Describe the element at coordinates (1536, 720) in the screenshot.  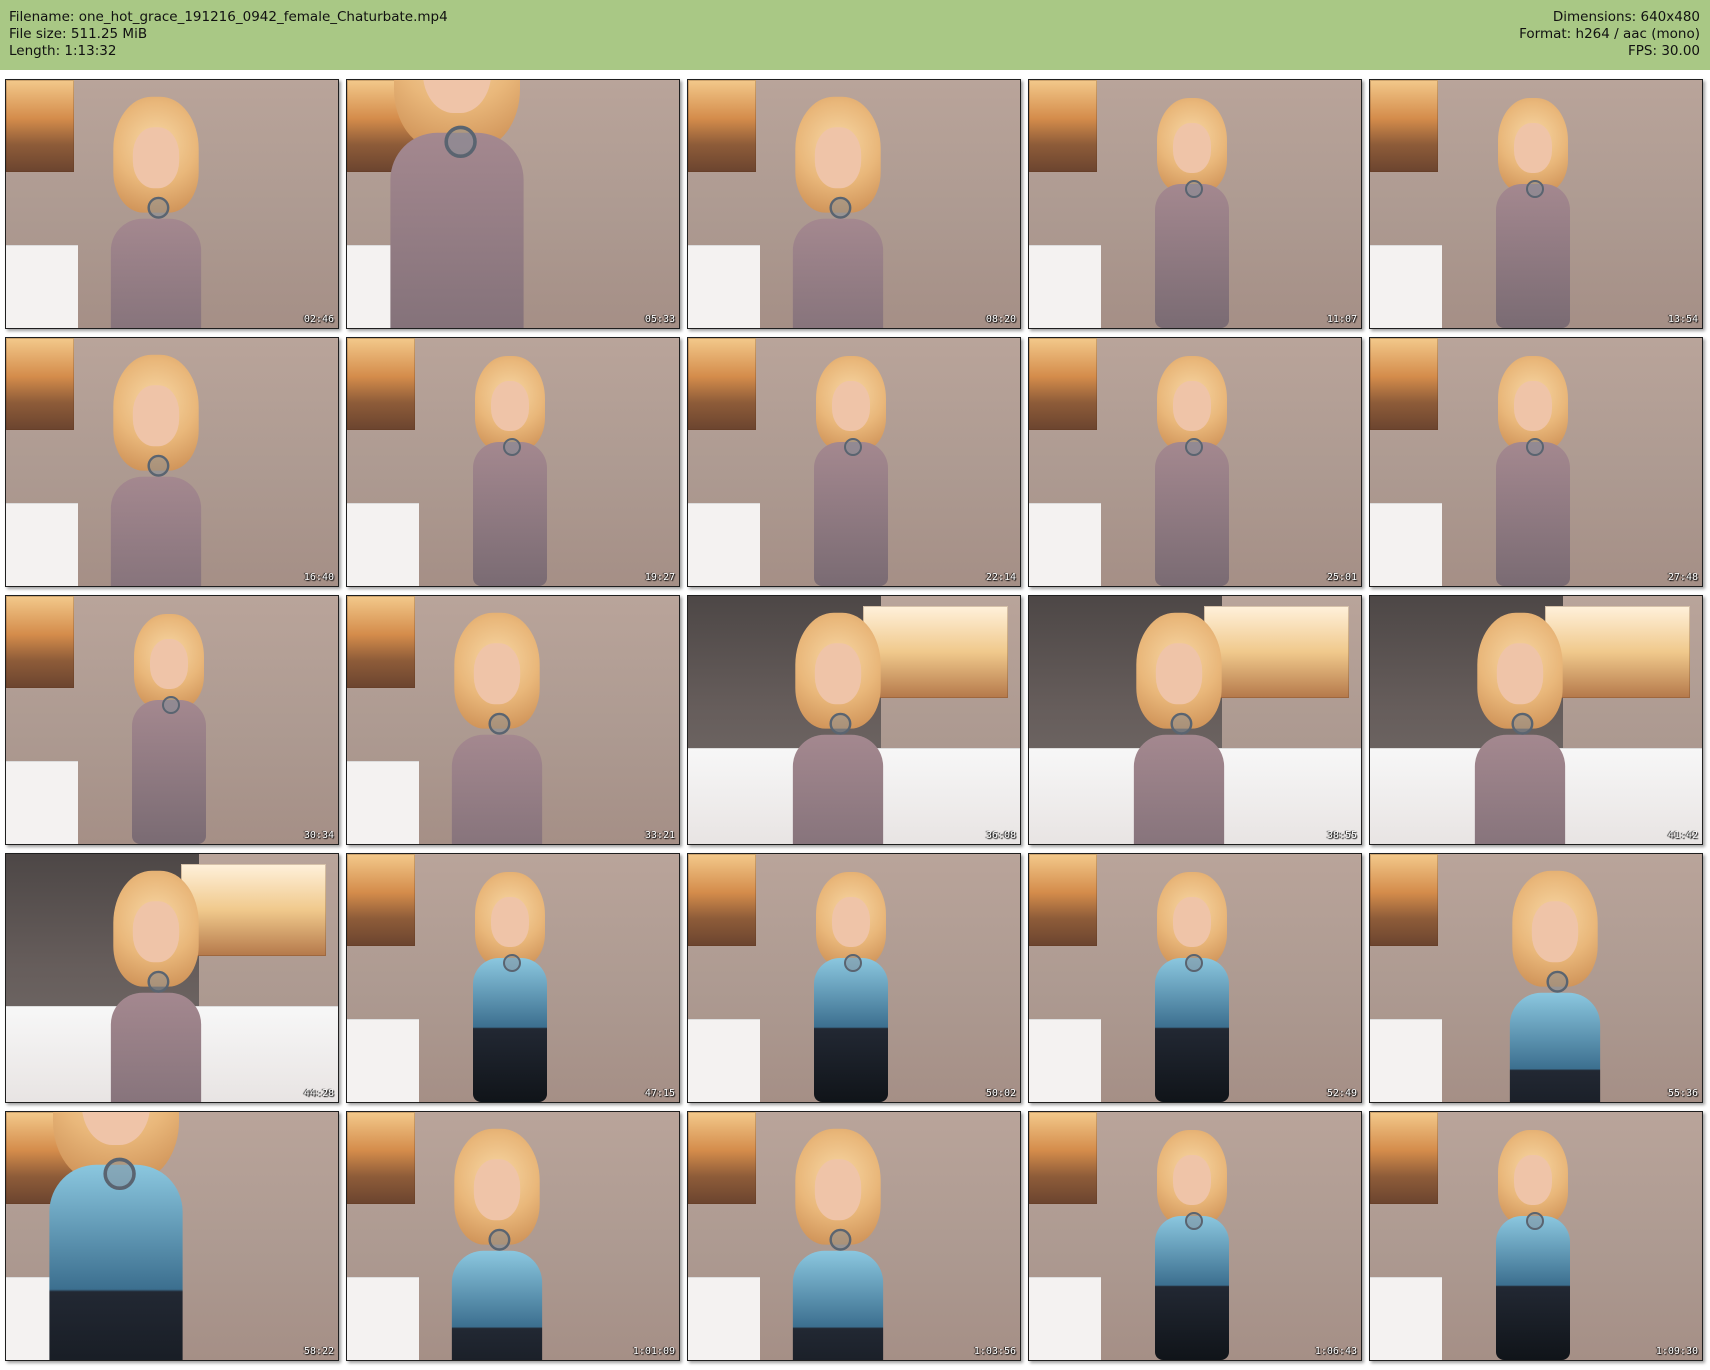
I see `video-thumbnail: 41:42` at that location.